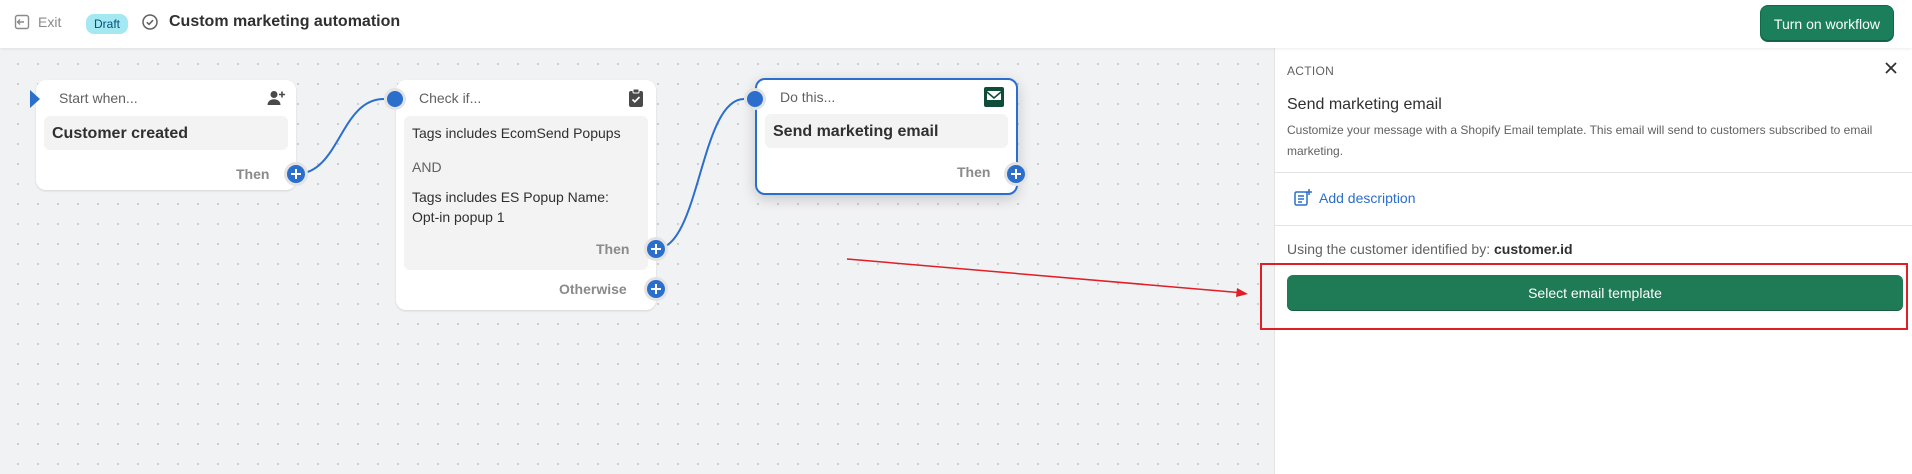 The width and height of the screenshot is (1912, 474). What do you see at coordinates (516, 133) in the screenshot?
I see `condition-1: Tags includes EcomSend Popups` at bounding box center [516, 133].